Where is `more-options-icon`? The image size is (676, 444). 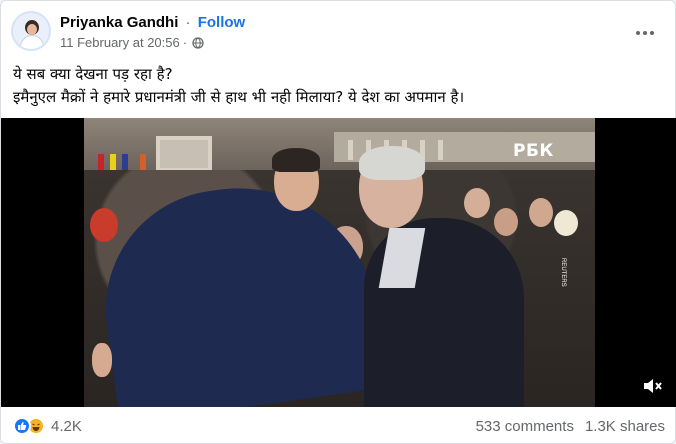
more-options-icon is located at coordinates (645, 33).